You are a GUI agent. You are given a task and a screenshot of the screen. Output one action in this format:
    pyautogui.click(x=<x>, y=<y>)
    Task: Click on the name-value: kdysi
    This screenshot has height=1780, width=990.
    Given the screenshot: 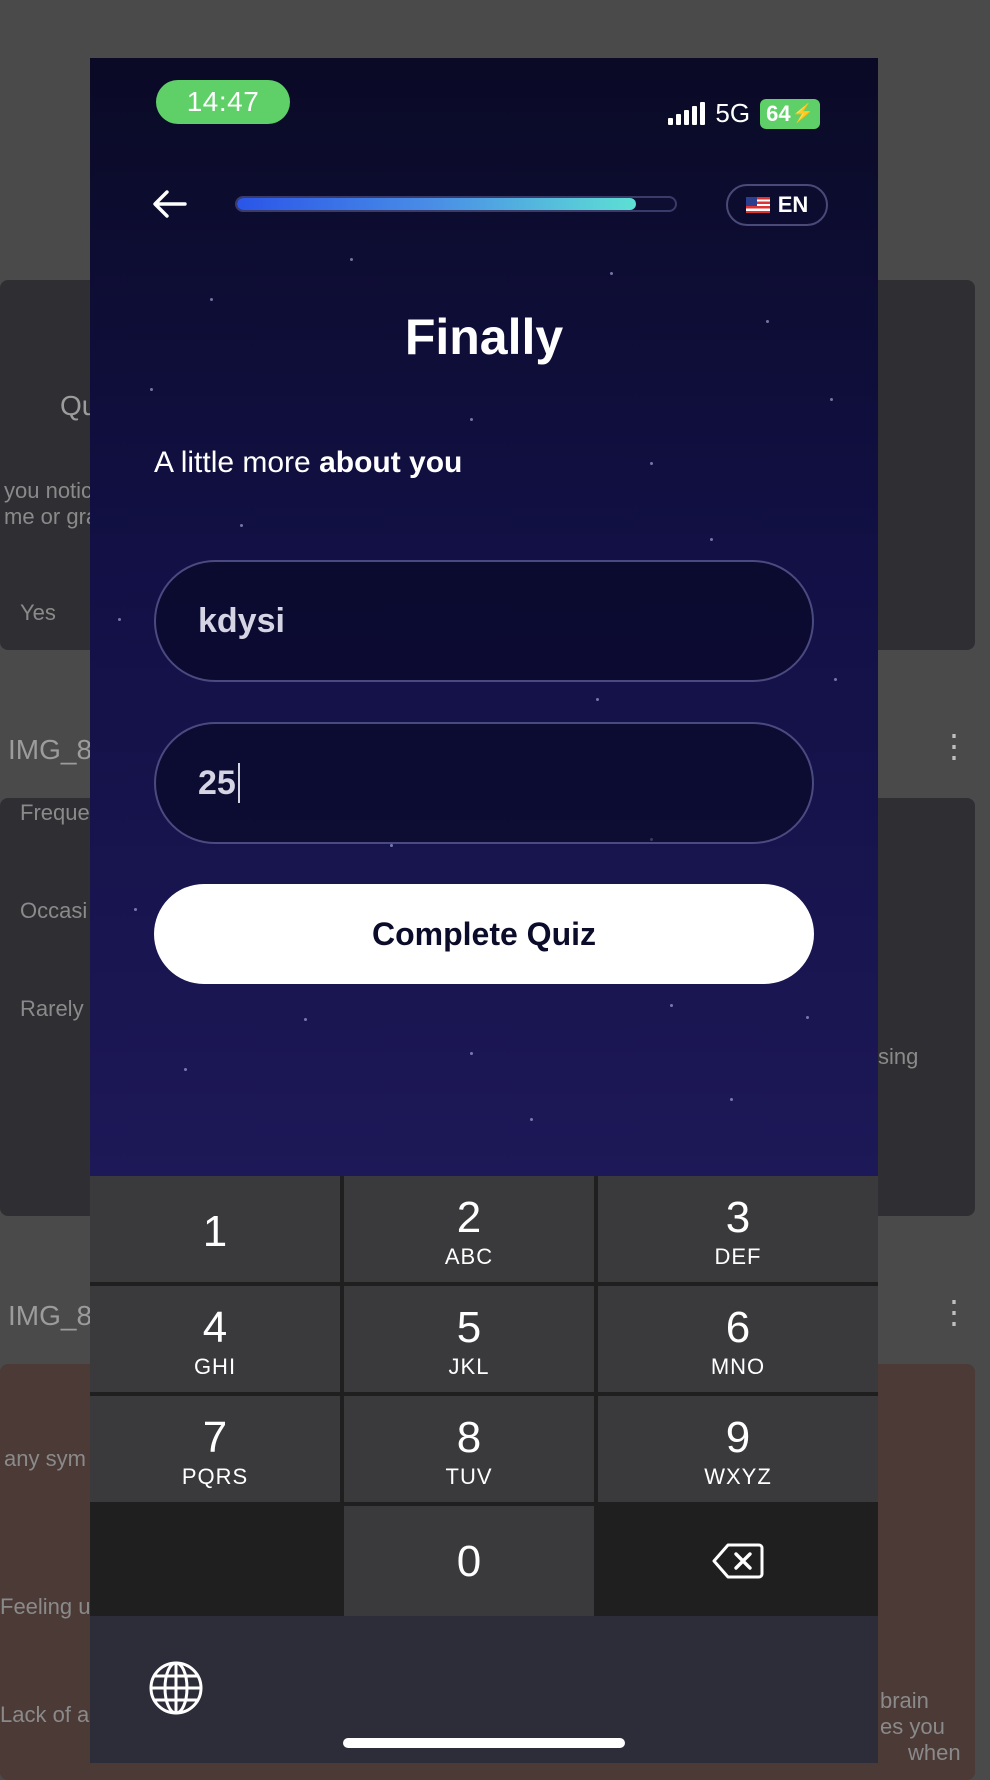 What is the action you would take?
    pyautogui.click(x=241, y=620)
    